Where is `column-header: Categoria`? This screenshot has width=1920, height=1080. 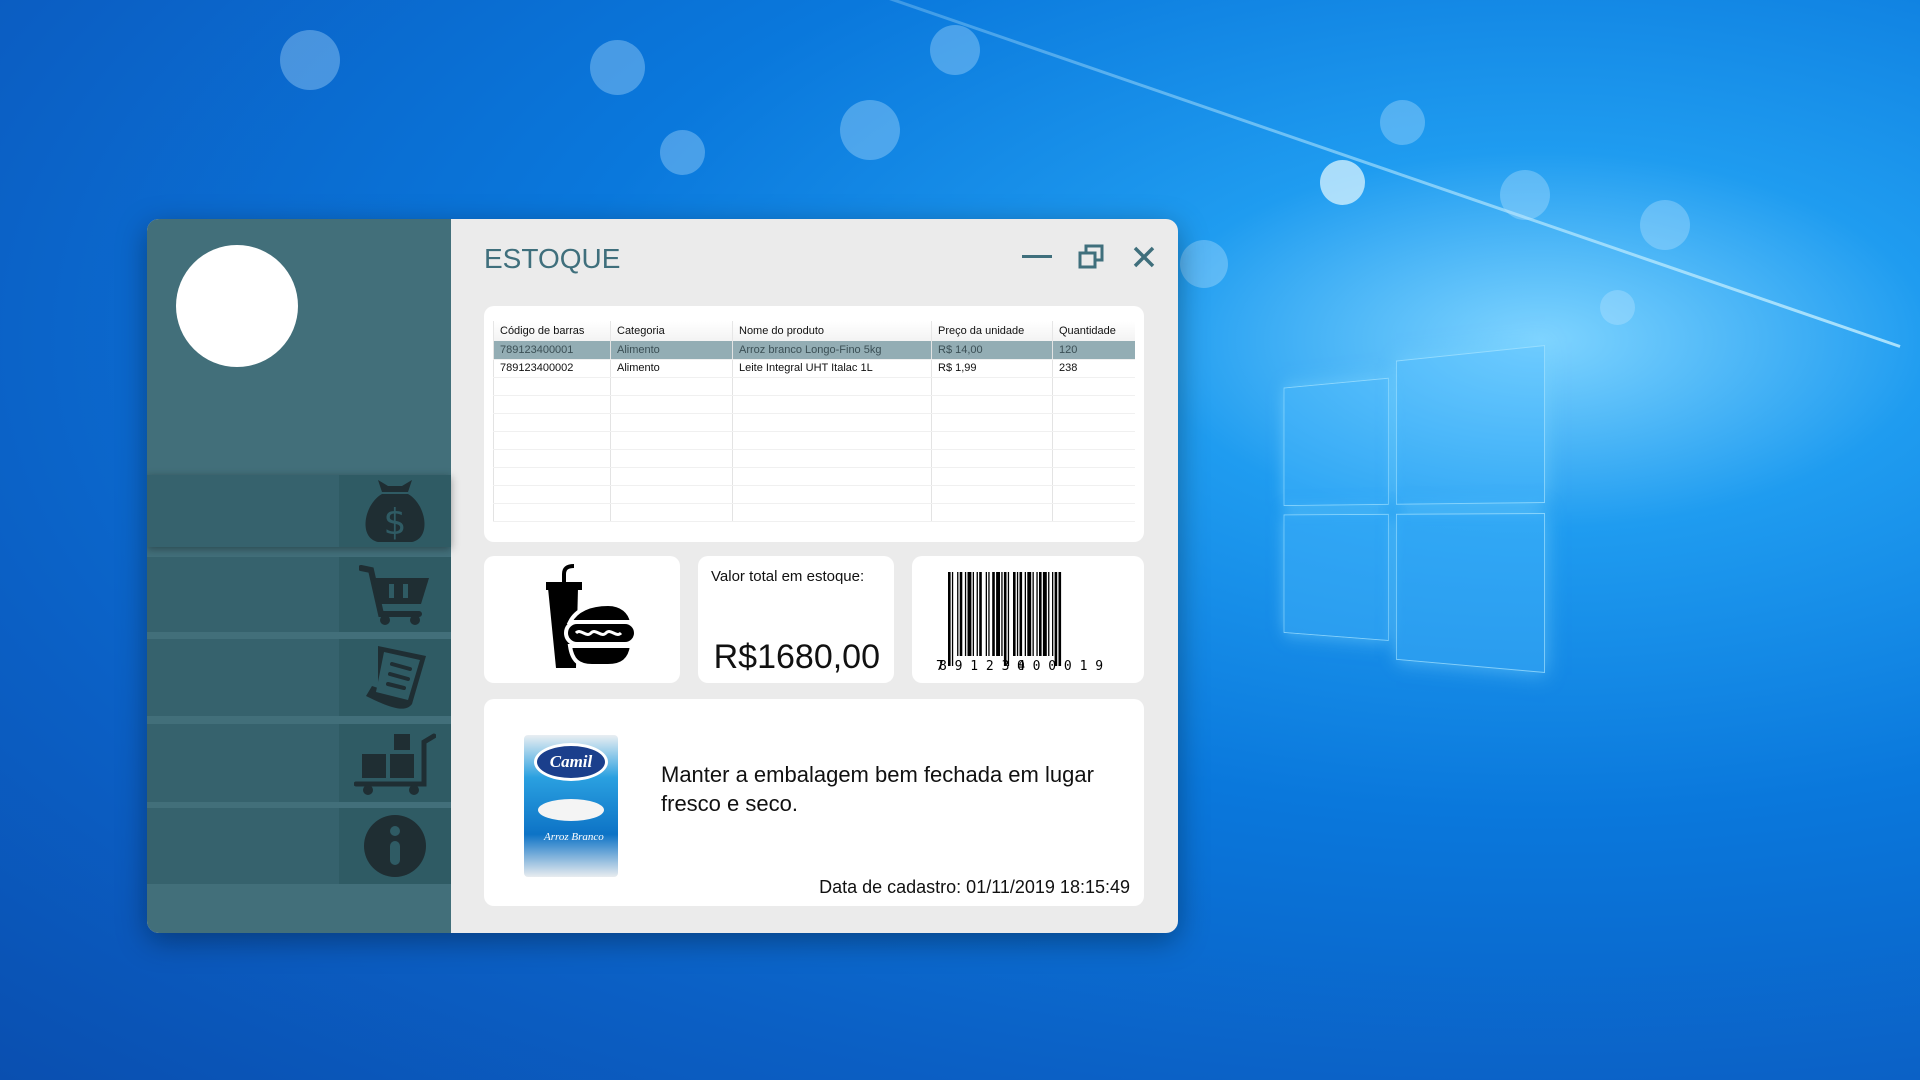
column-header: Categoria is located at coordinates (671, 331).